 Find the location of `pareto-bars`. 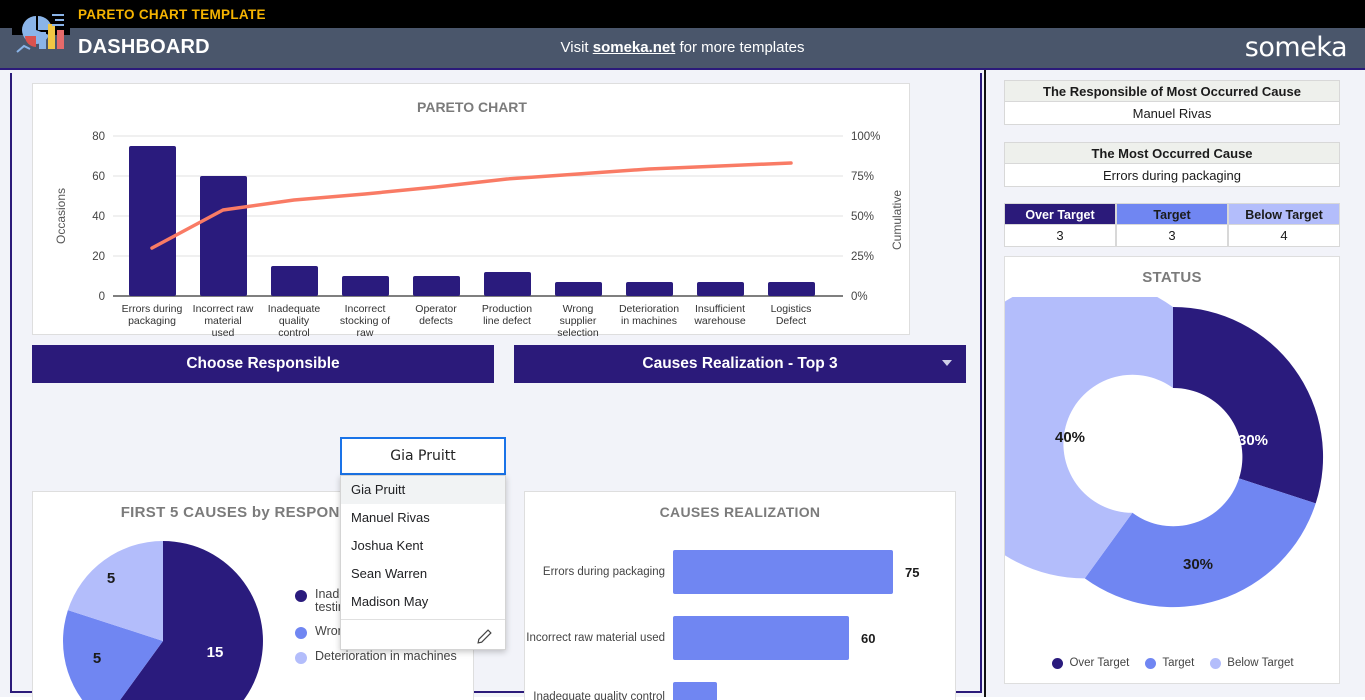

pareto-bars is located at coordinates (472, 221).